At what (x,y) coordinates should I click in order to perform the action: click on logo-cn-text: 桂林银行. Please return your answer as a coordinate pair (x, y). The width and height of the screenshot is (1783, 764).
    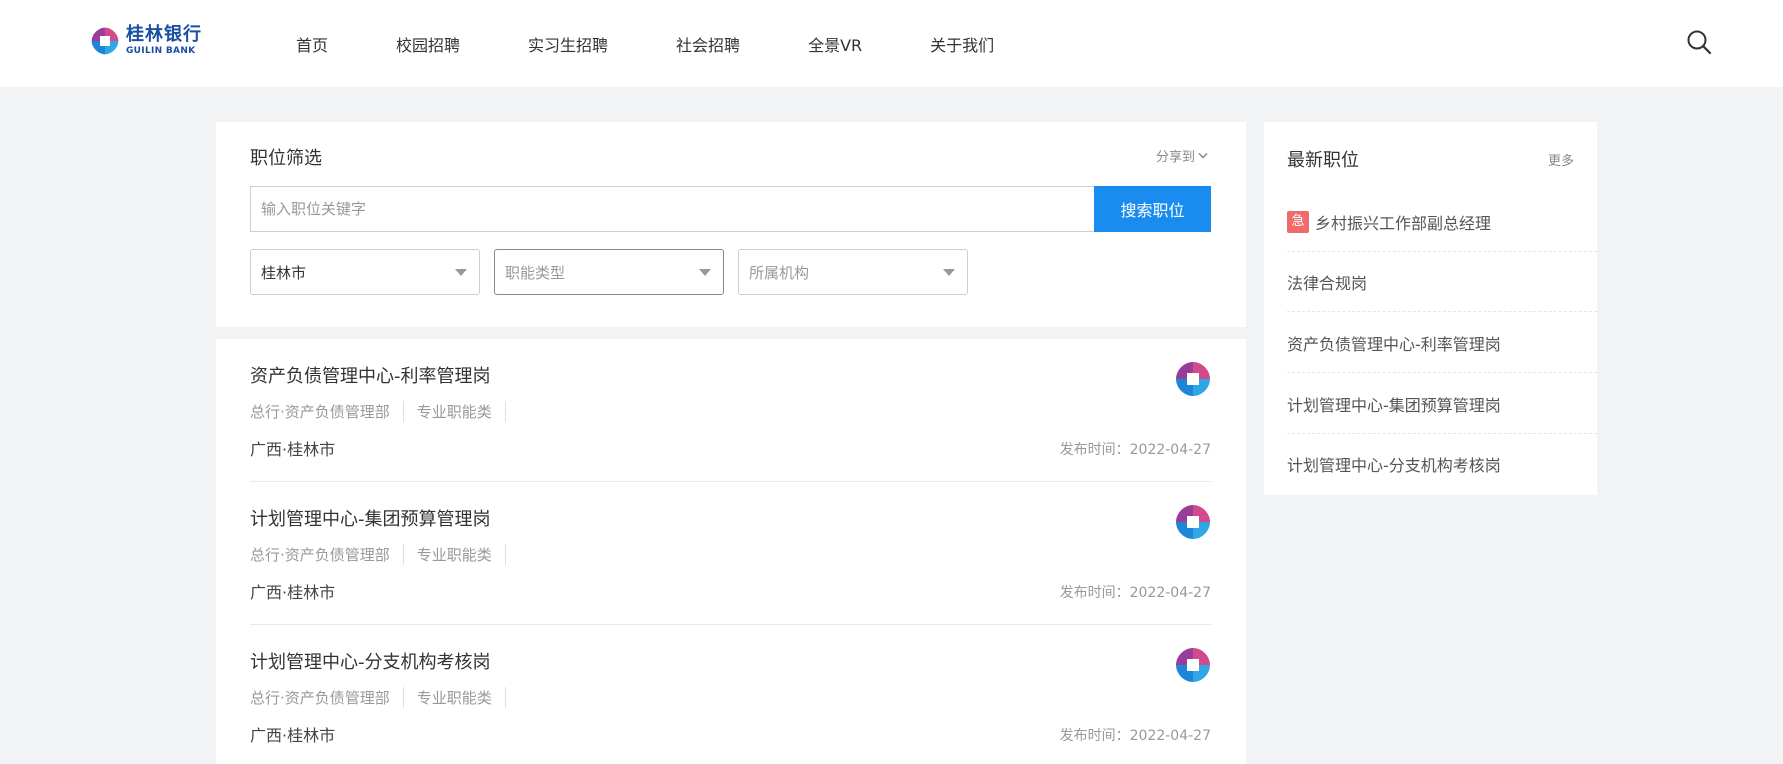
    Looking at the image, I should click on (164, 34).